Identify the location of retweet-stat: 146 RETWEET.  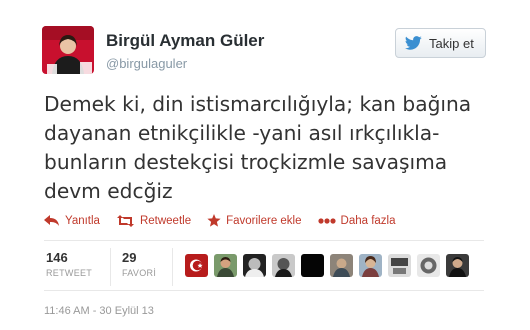
(69, 264).